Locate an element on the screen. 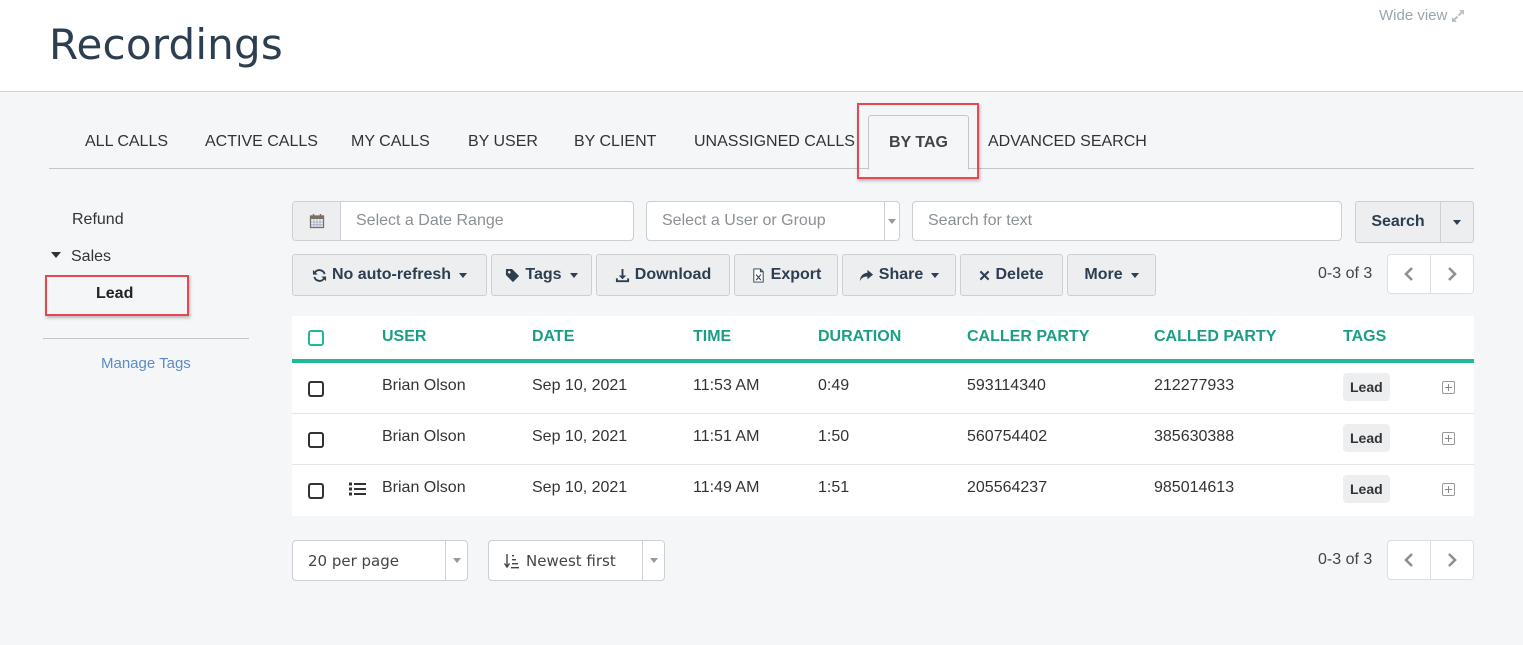 This screenshot has width=1523, height=645. tab-my-calls: MY CALLS is located at coordinates (390, 142).